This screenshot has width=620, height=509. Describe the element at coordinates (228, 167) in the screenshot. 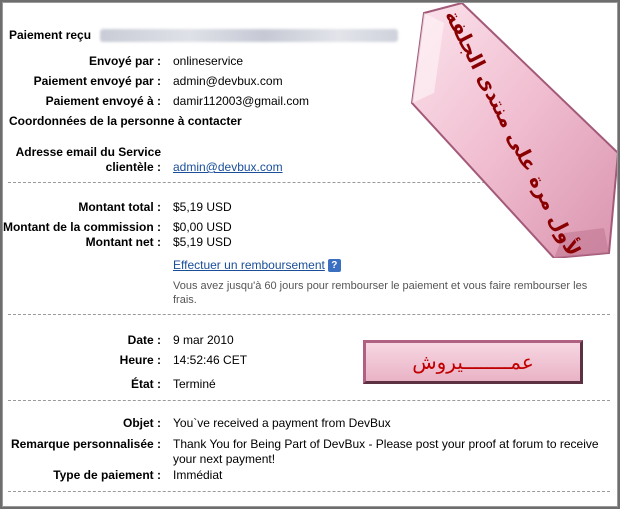

I see `service-email-link: admin@devbux.com` at that location.